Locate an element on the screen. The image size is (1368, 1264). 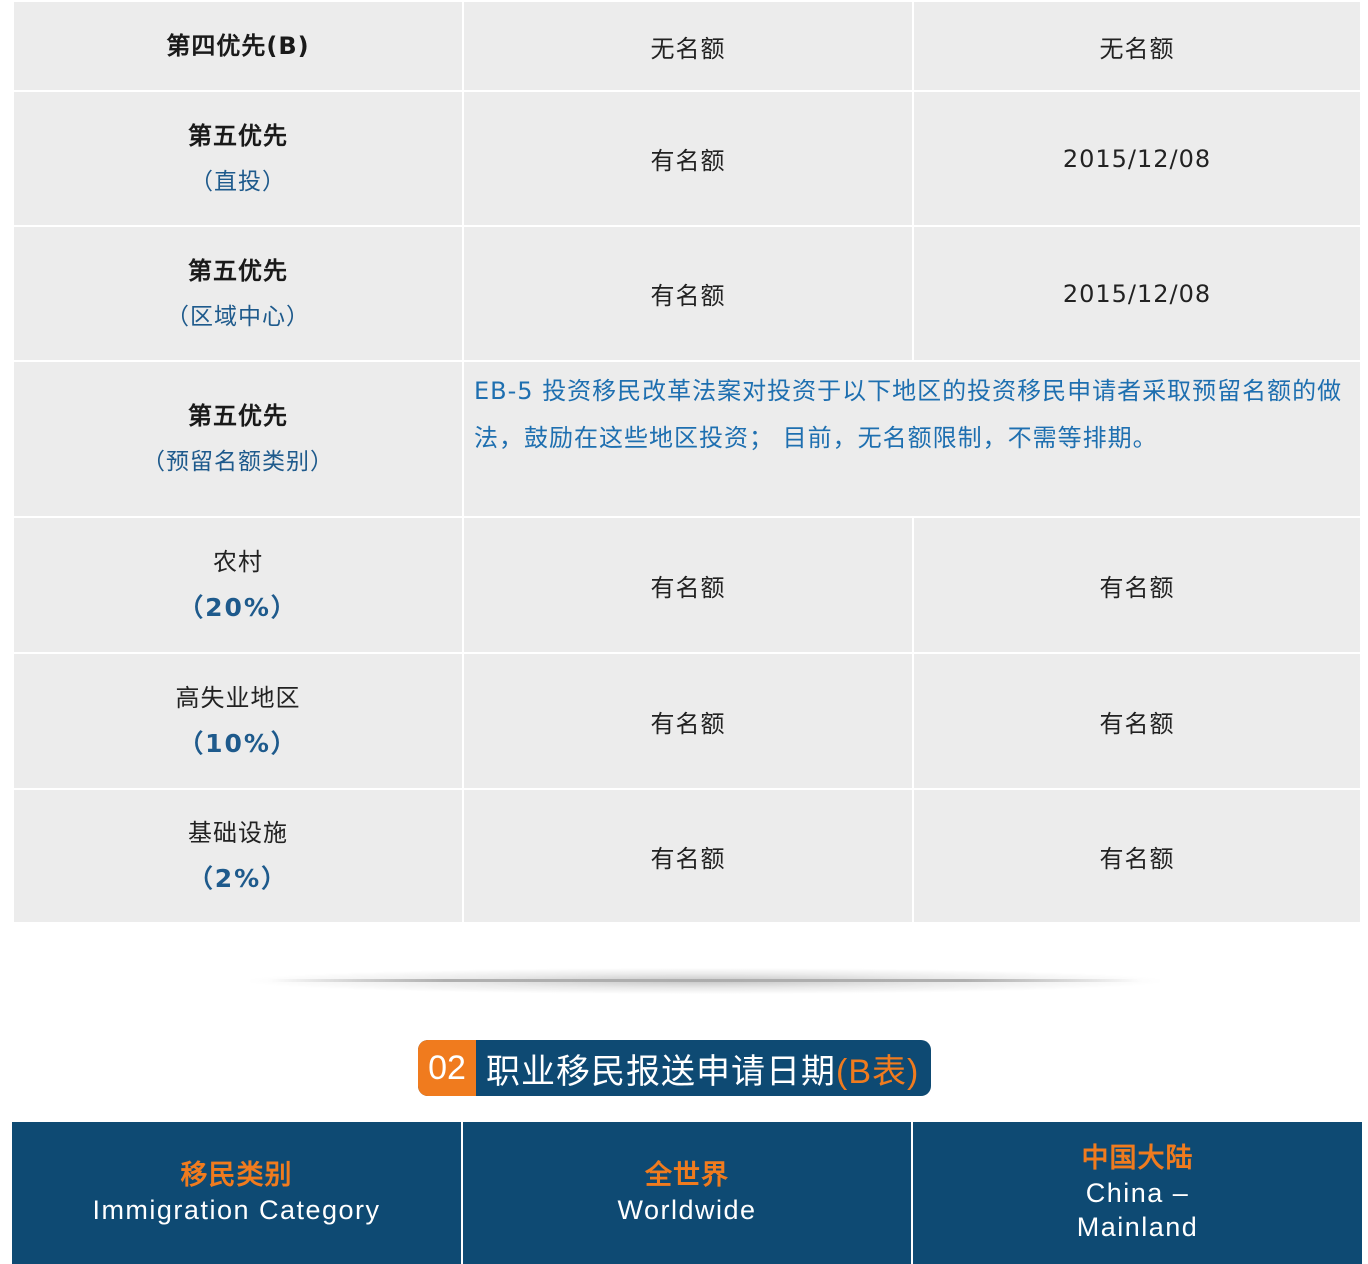
header-cell-worldwide: 全世界 Worldwide is located at coordinates (687, 1193).